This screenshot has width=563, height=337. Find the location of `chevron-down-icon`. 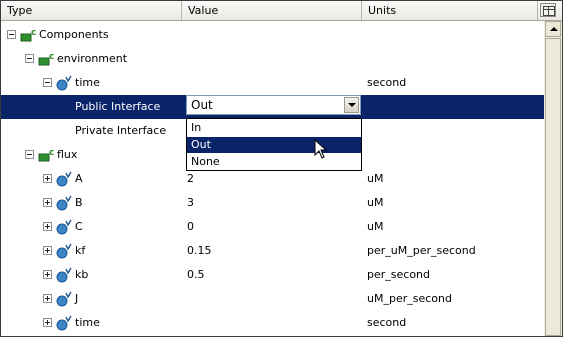

chevron-down-icon is located at coordinates (351, 105).